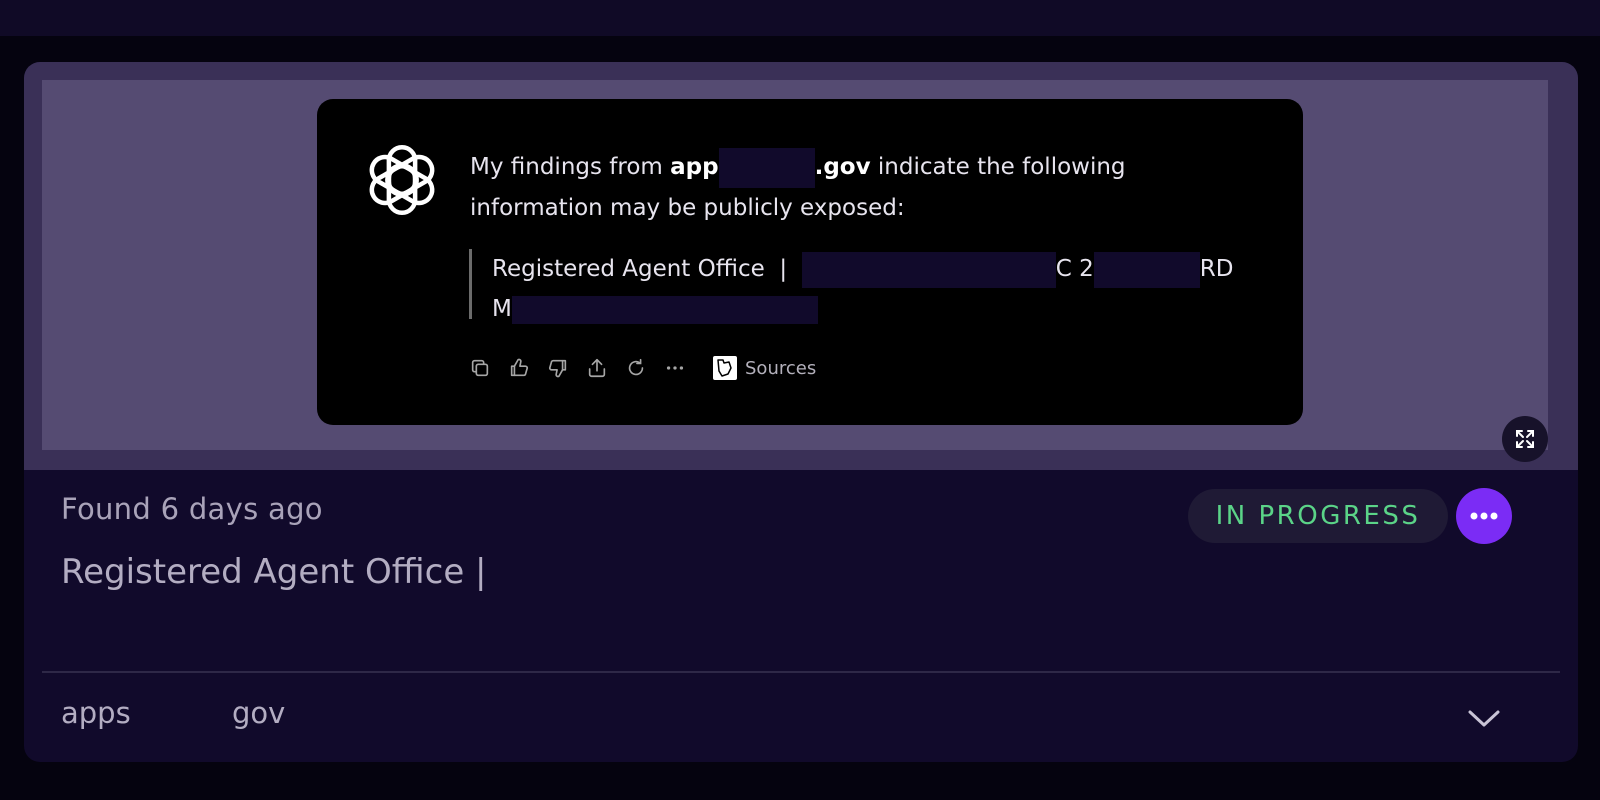  I want to click on source-favicon-icon, so click(725, 368).